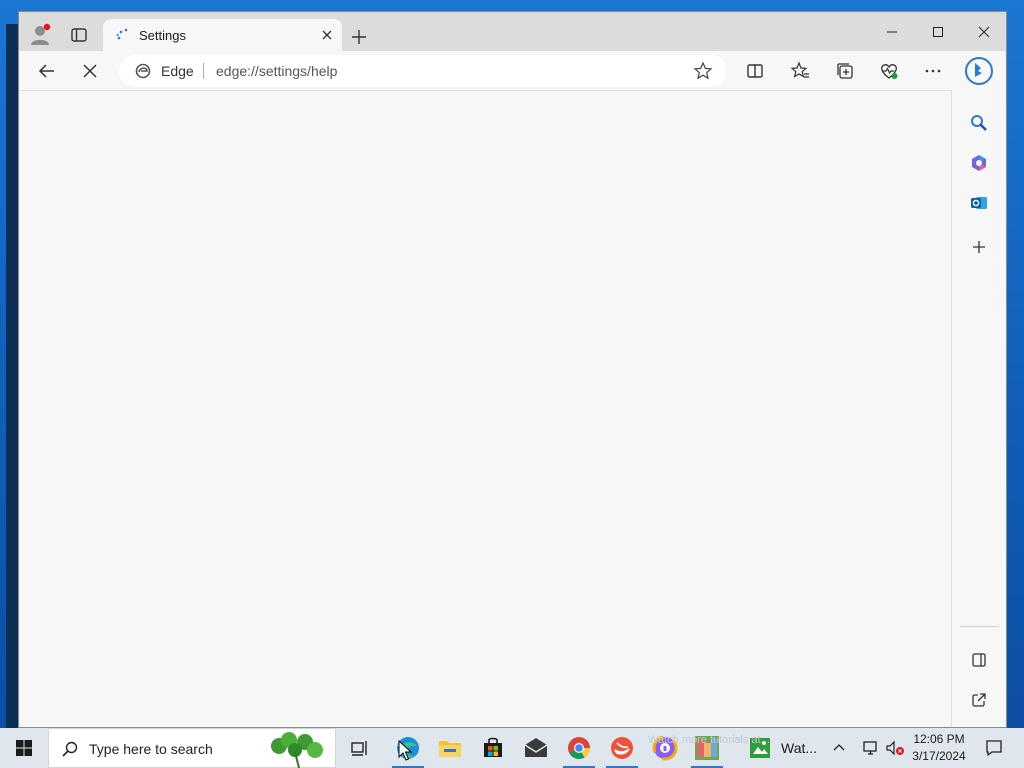  I want to click on tab-close-button, so click(327, 35).